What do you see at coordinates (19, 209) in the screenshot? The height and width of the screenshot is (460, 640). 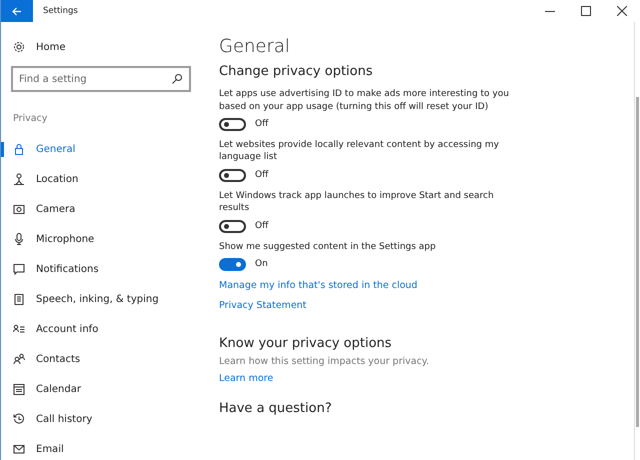 I see `camera-icon` at bounding box center [19, 209].